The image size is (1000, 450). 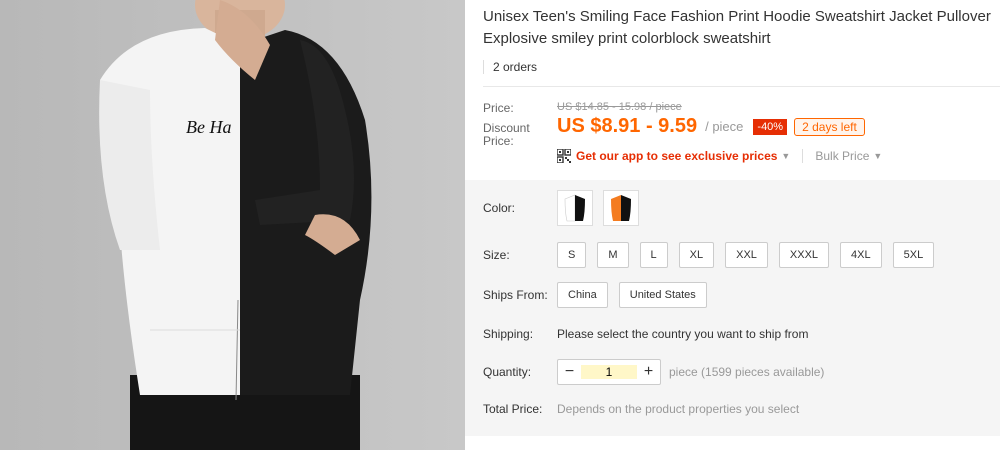 I want to click on ships-from-china: China, so click(x=582, y=295).